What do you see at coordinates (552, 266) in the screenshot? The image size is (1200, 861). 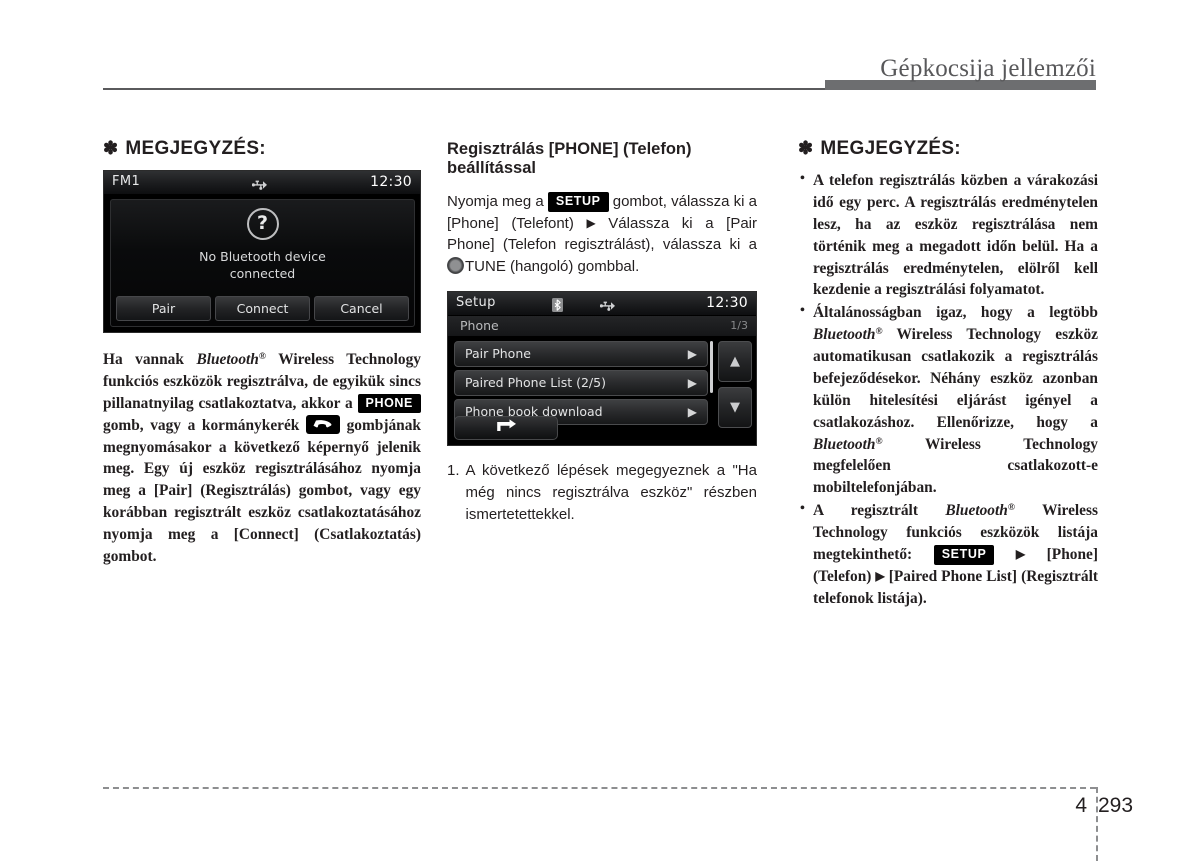 I see `instruction-part4: TUNE (hangoló) gombbal.` at bounding box center [552, 266].